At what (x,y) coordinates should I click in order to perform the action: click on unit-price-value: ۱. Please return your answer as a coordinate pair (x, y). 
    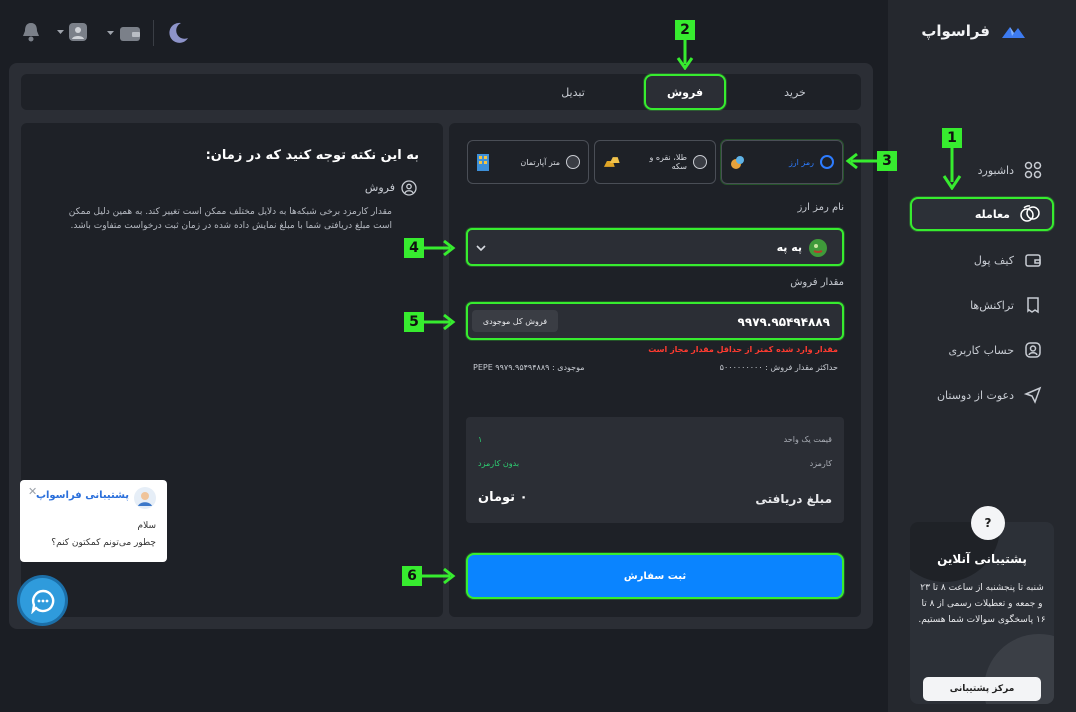
    Looking at the image, I should click on (480, 439).